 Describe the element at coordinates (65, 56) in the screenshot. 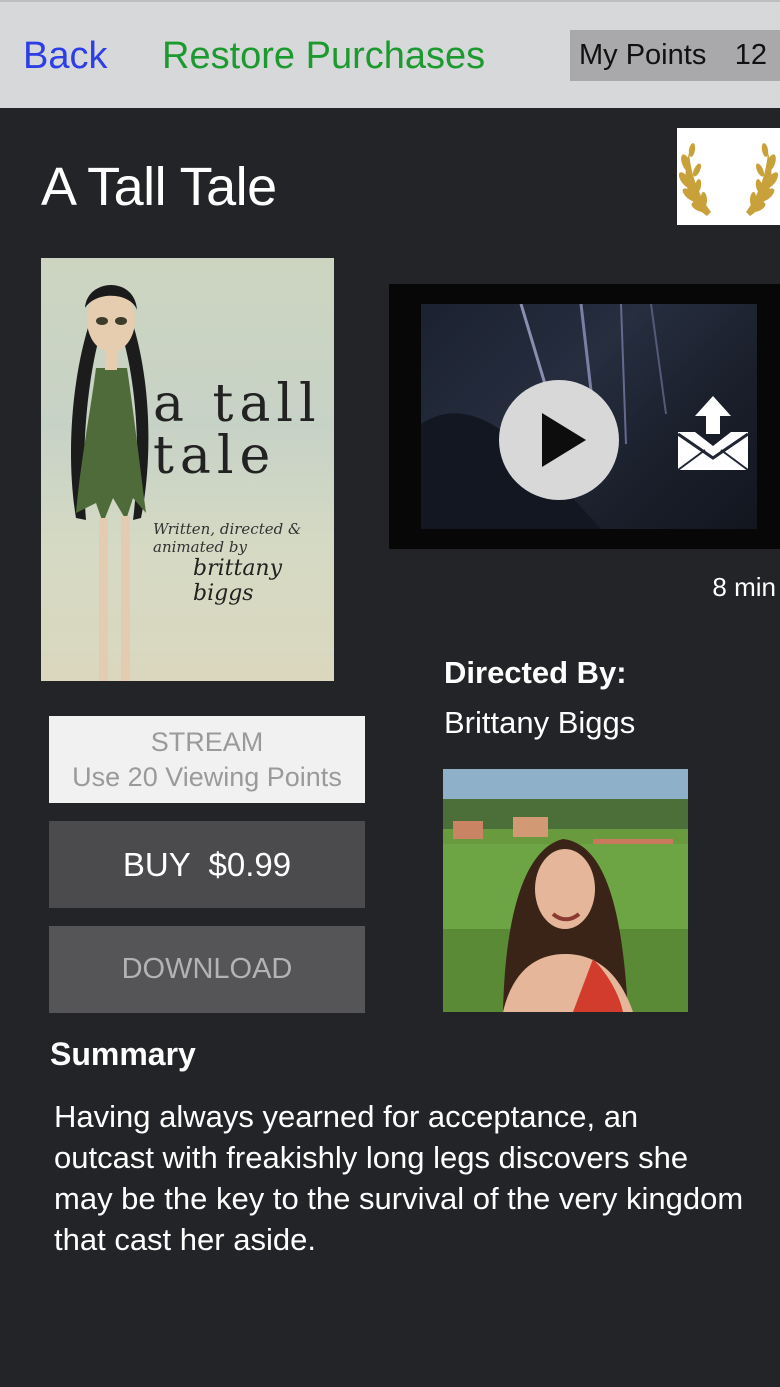

I see `back-button: Back` at that location.